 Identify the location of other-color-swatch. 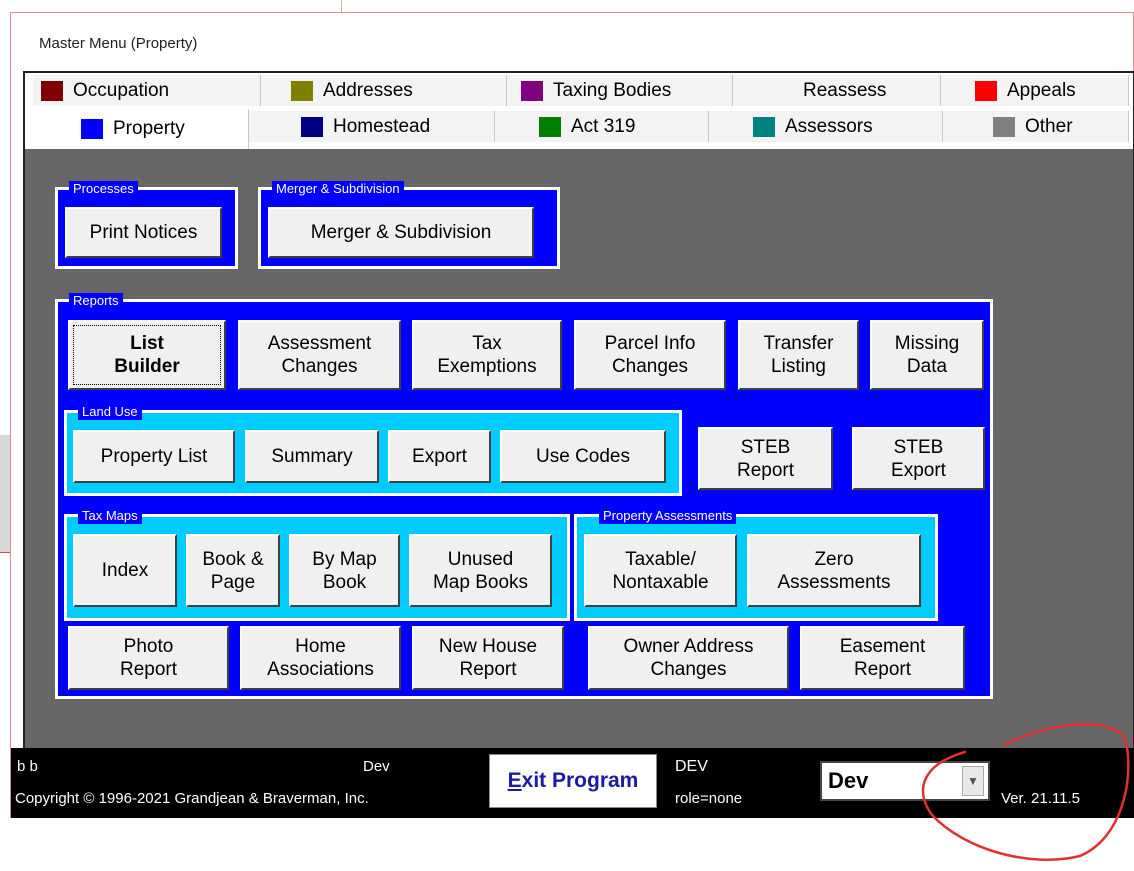
(1004, 126).